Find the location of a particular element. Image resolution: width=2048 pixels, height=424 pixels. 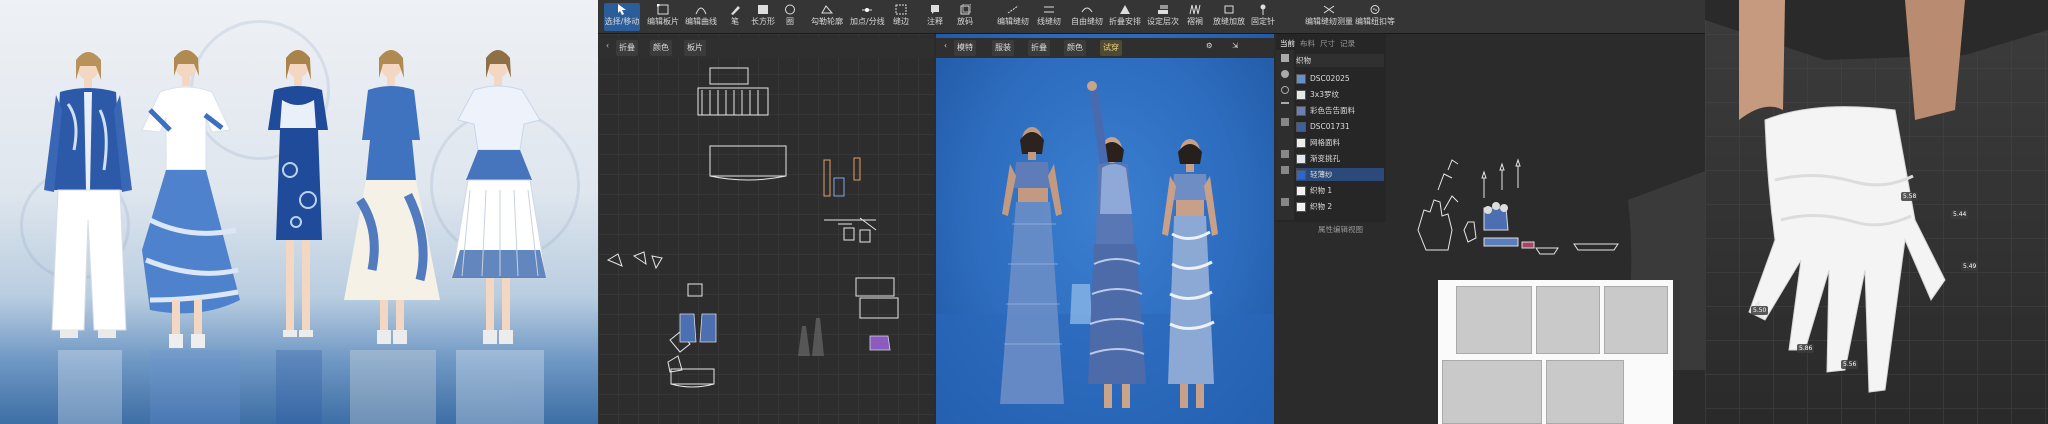

grading-icon is located at coordinates (965, 9).